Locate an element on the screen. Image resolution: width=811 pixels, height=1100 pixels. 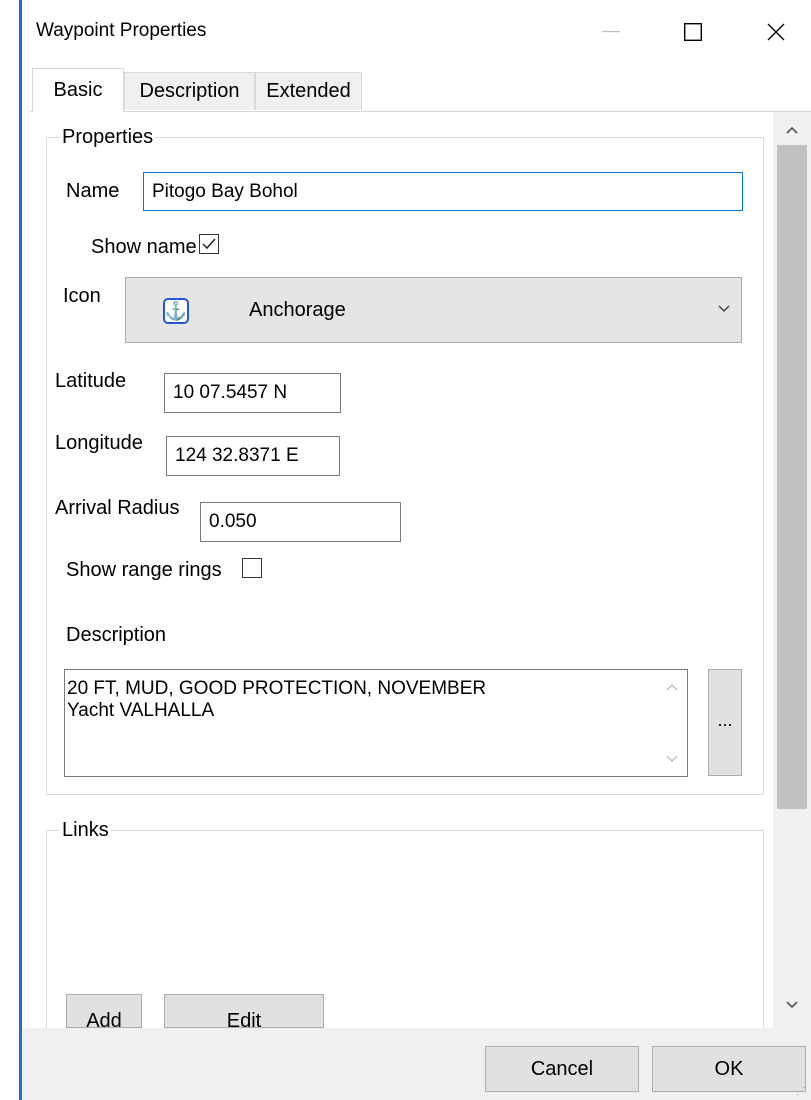
icon-selected-value: Anchorage is located at coordinates (297, 310).